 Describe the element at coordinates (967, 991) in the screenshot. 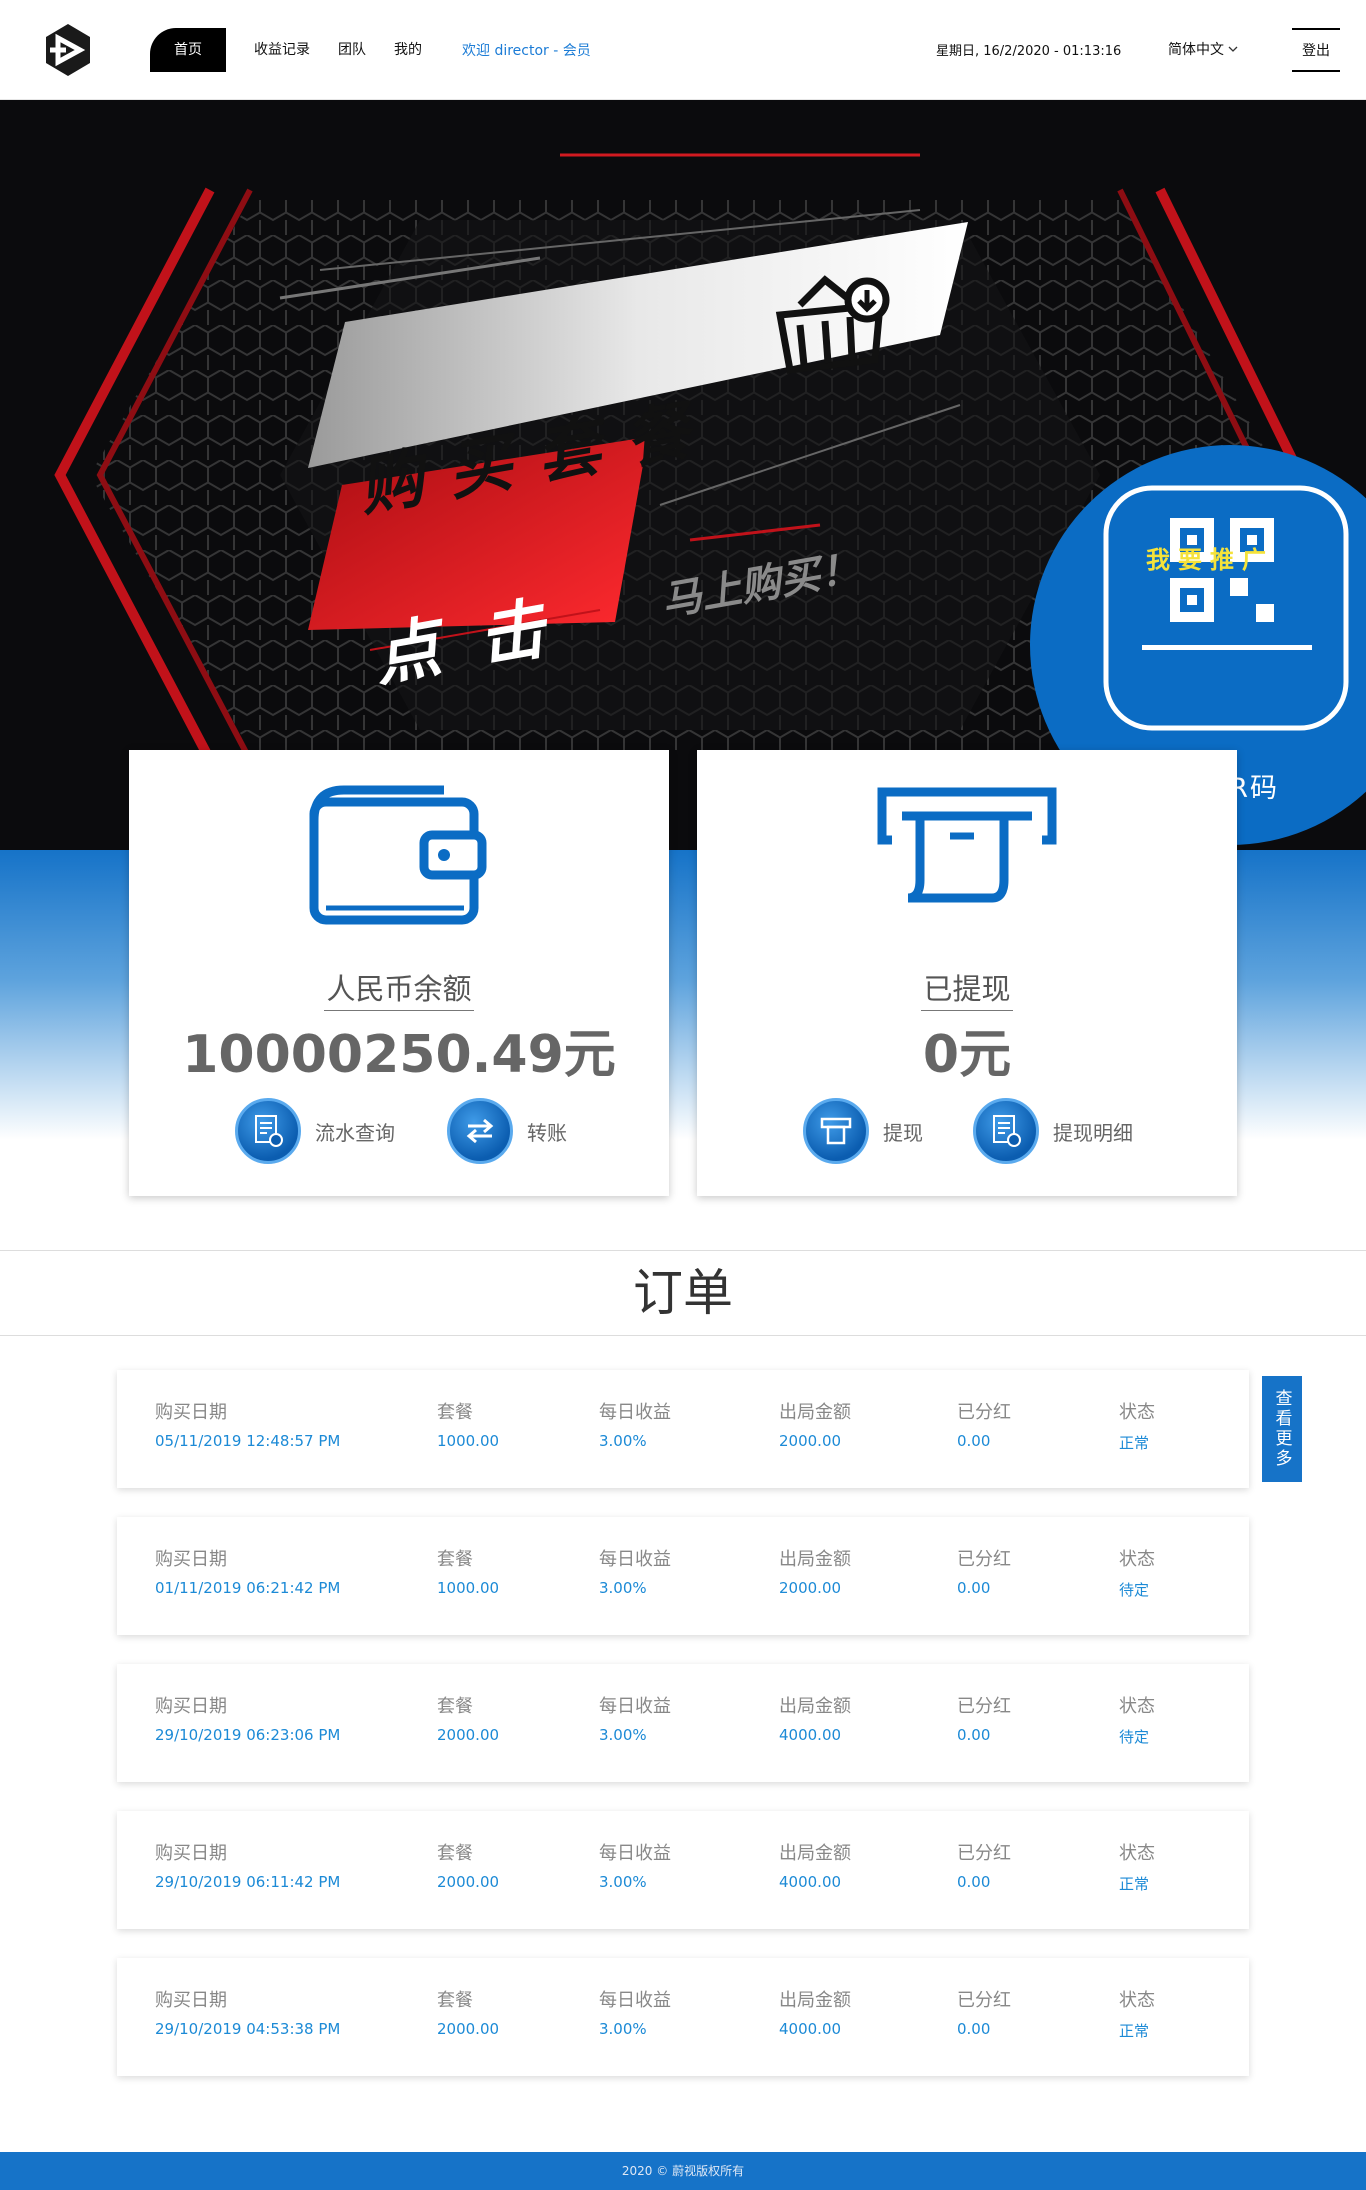

I see `withdrawn-label: 已提现` at that location.